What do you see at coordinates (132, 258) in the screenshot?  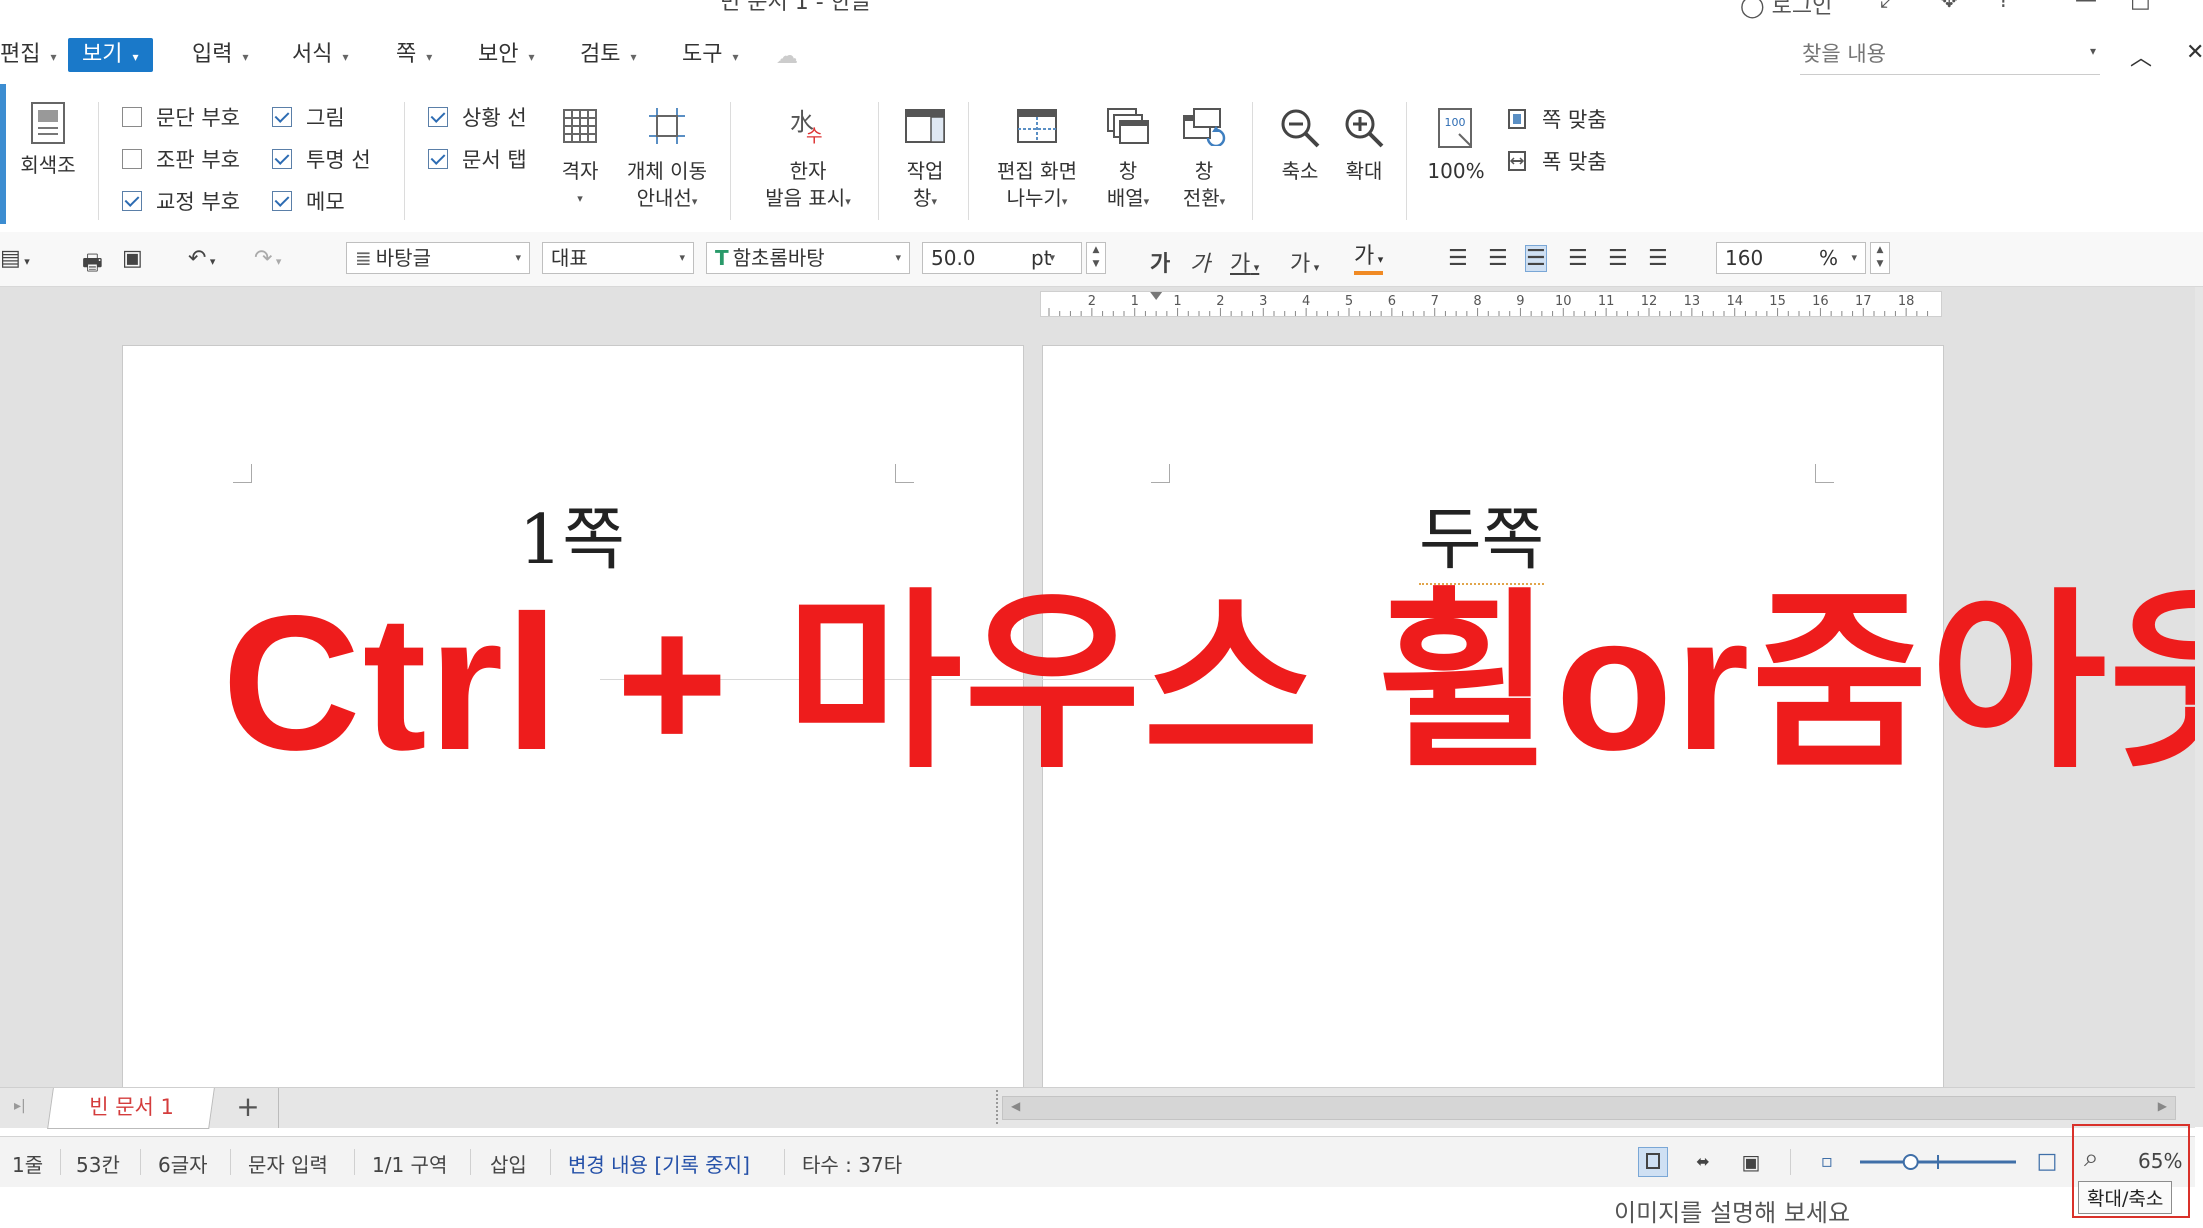 I see `preview-icon: ▣` at bounding box center [132, 258].